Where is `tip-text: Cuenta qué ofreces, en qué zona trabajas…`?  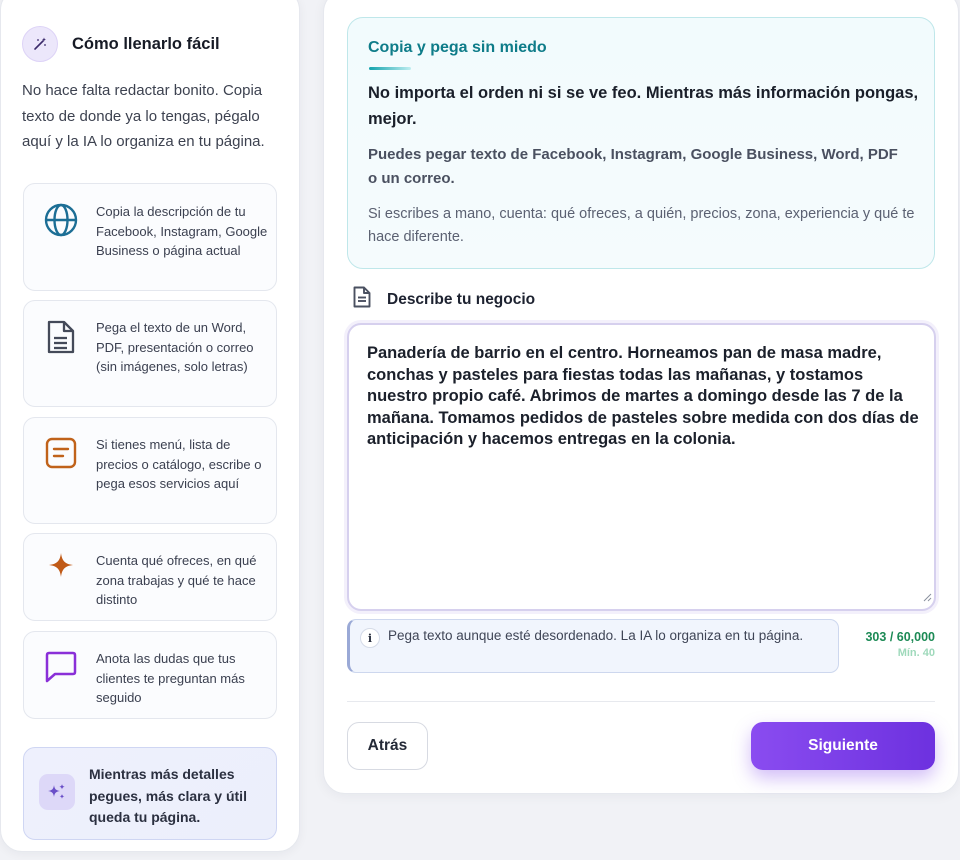
tip-text: Cuenta qué ofreces, en qué zona trabajas… is located at coordinates (176, 580).